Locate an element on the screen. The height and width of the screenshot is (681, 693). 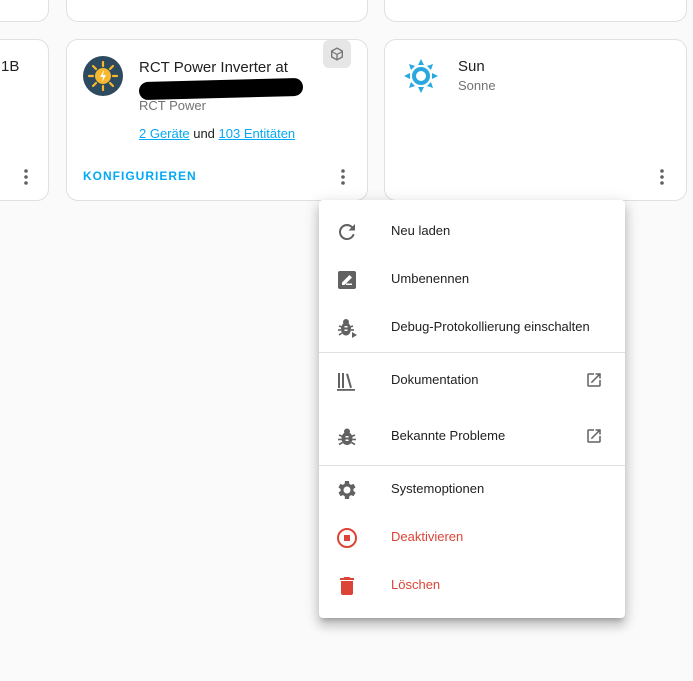
sun-card-overflow-button is located at coordinates (662, 177).